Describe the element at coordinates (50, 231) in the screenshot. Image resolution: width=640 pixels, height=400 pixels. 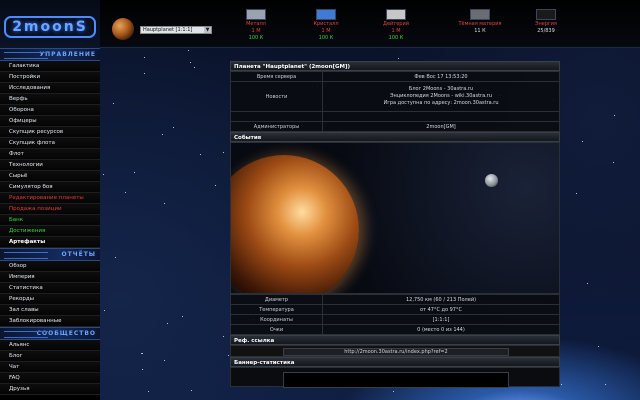
I see `sidebar-item-management-15: Достижения` at that location.